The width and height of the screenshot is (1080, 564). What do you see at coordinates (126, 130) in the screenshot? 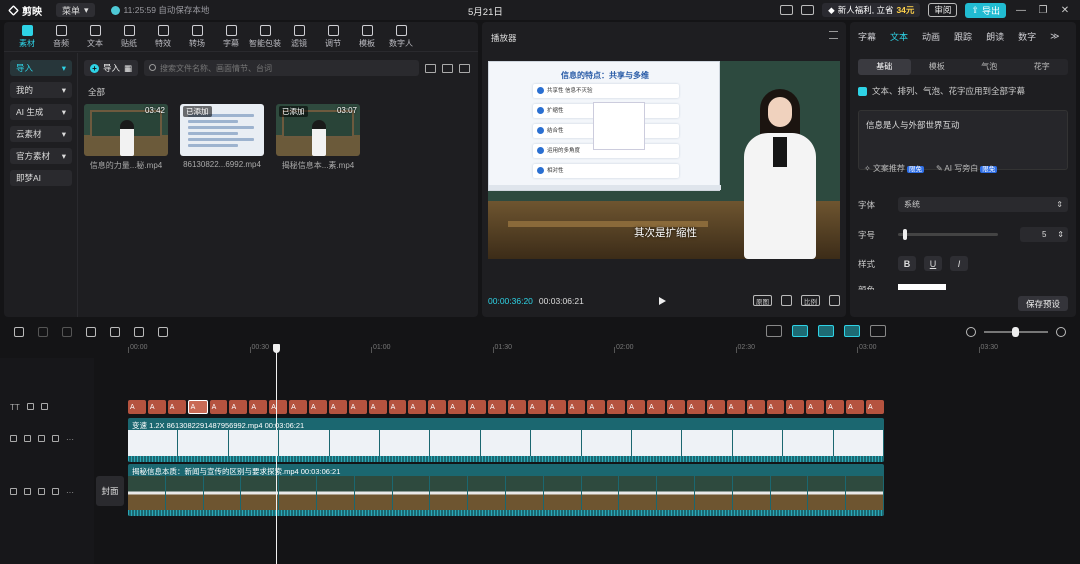
I see `clip-thumbnail: 03:42` at bounding box center [126, 130].